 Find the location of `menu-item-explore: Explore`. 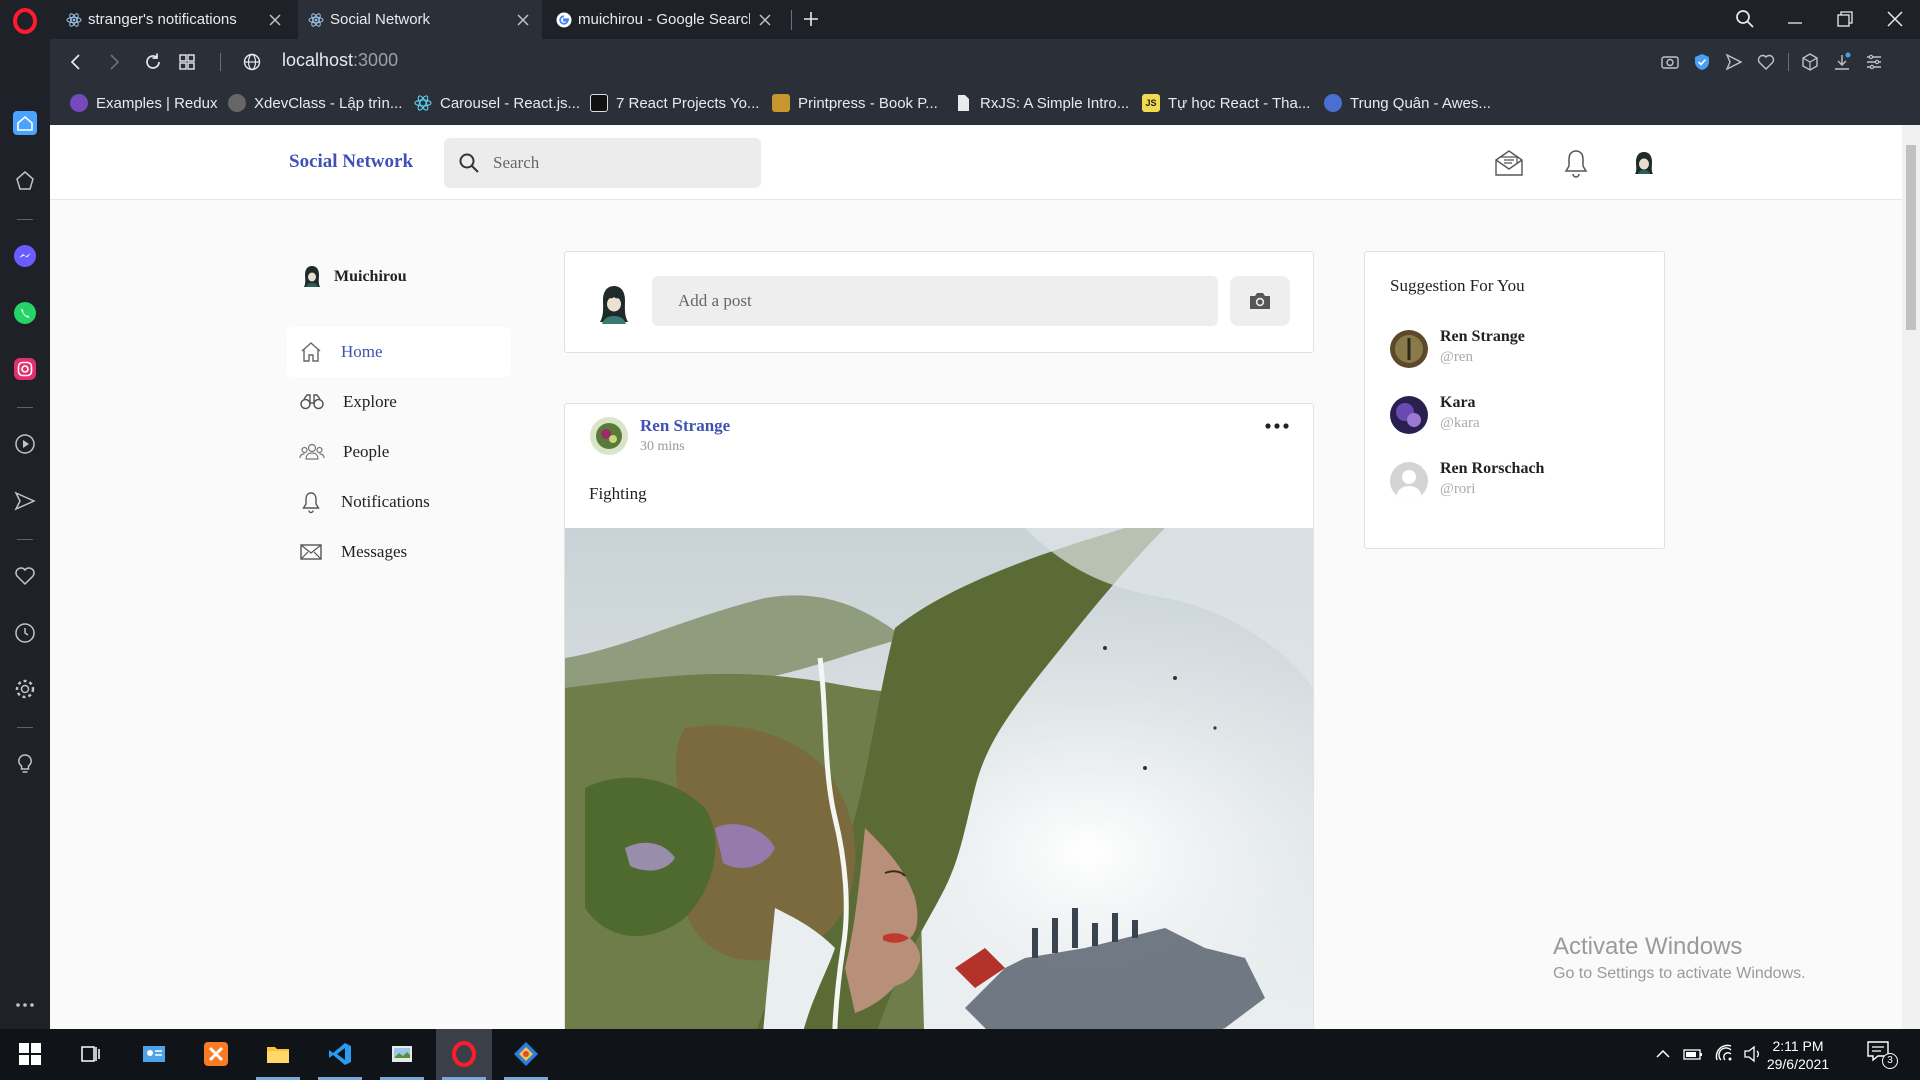

menu-item-explore: Explore is located at coordinates (399, 402).